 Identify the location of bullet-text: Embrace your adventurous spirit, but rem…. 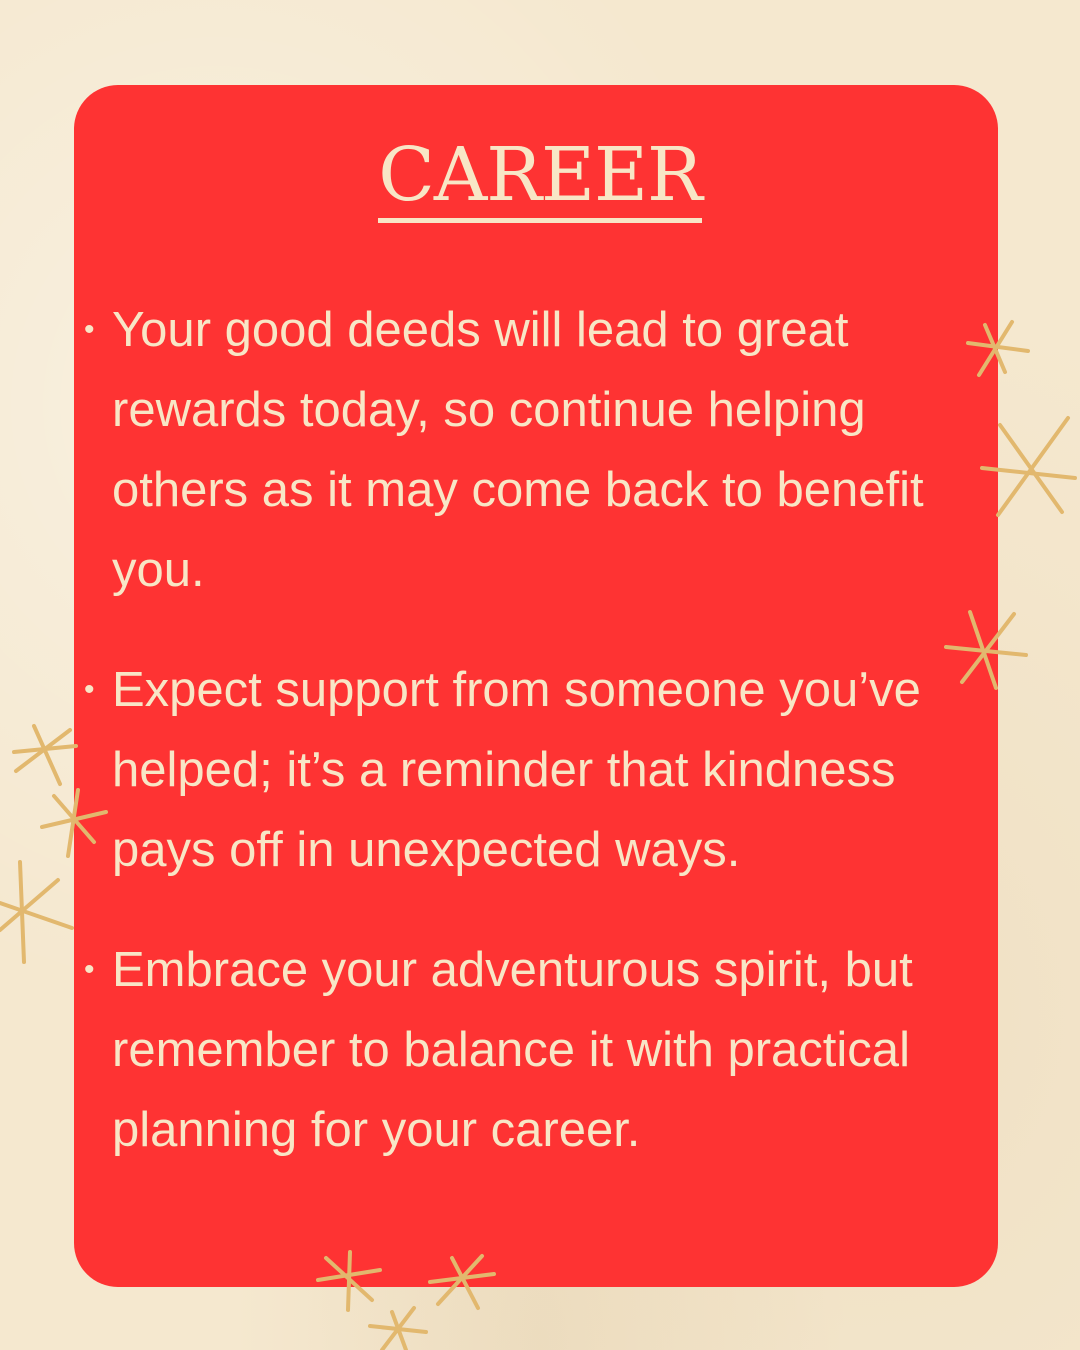
(512, 1050).